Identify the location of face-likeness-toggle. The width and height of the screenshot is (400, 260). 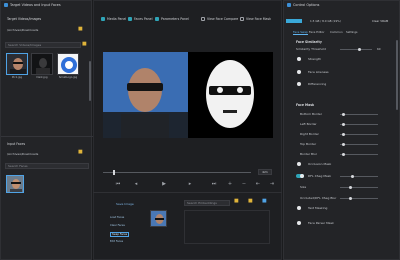
(299, 72).